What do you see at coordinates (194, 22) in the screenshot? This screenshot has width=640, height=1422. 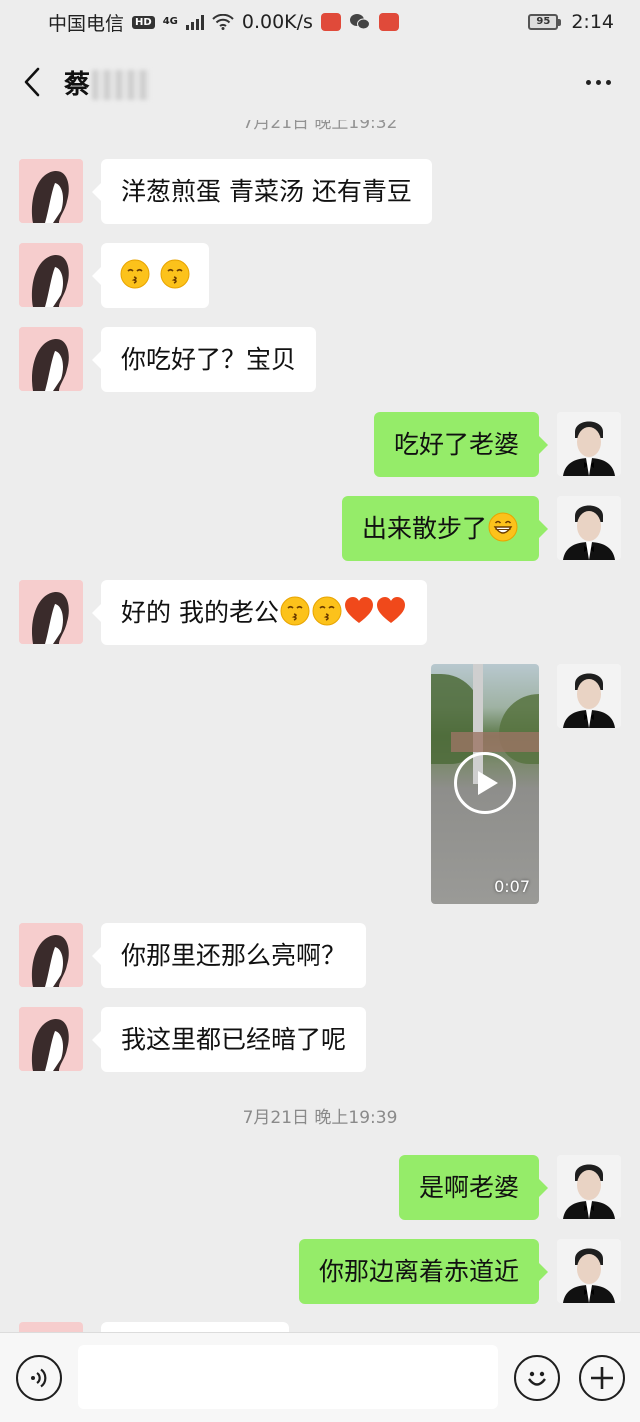 I see `signal-icon` at bounding box center [194, 22].